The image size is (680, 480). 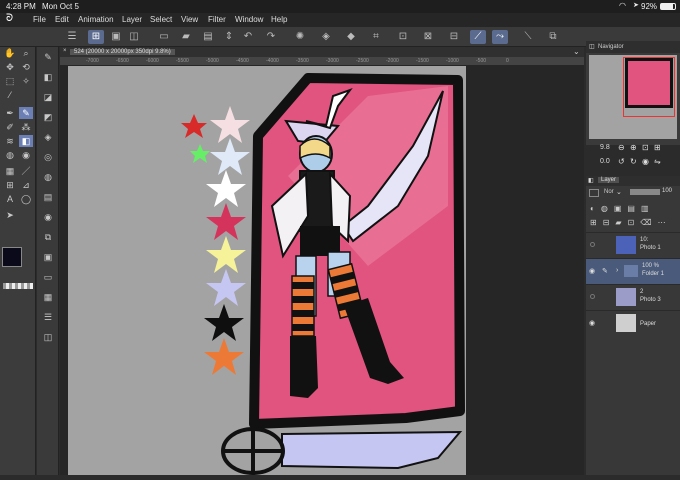 I want to click on main-color-swatch, so click(x=12, y=257).